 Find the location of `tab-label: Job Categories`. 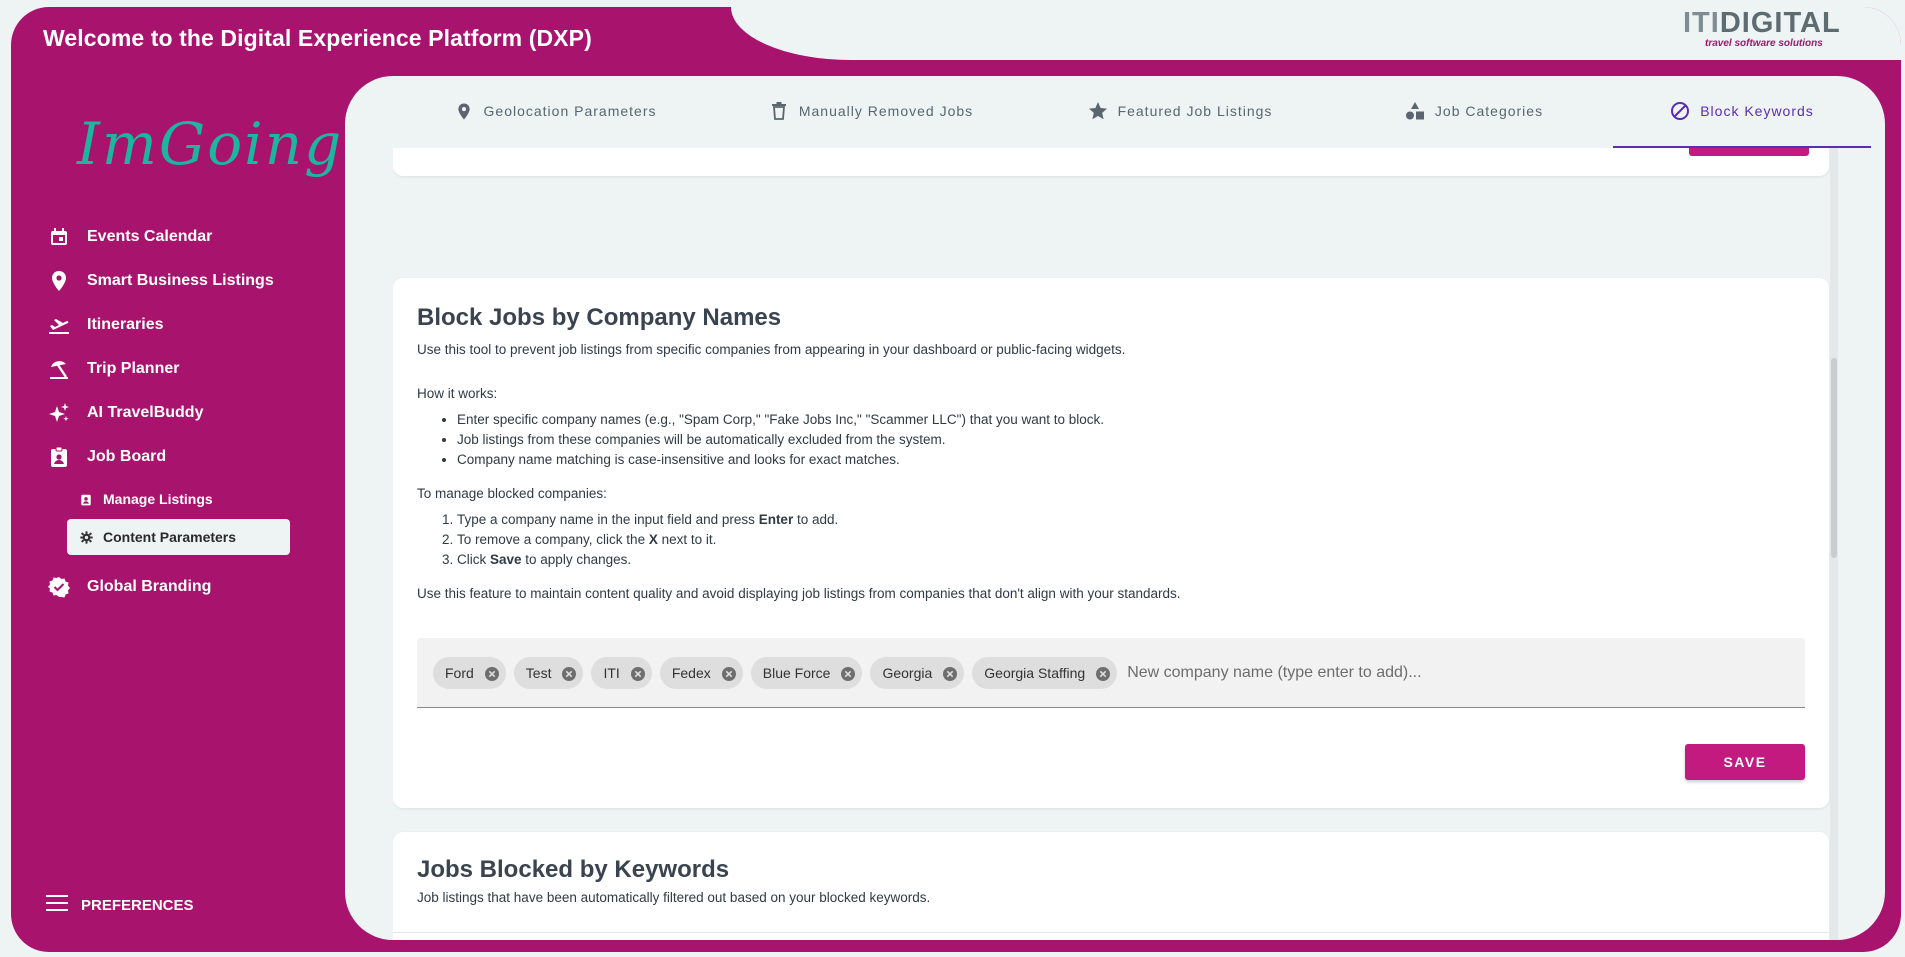

tab-label: Job Categories is located at coordinates (1489, 111).